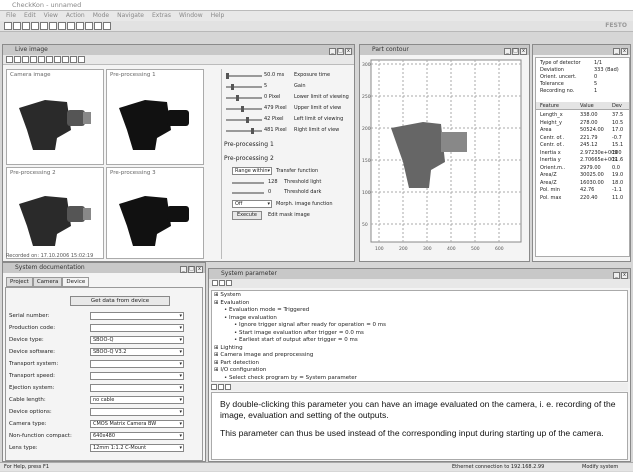  I want to click on column-header: Dev, so click(617, 106).